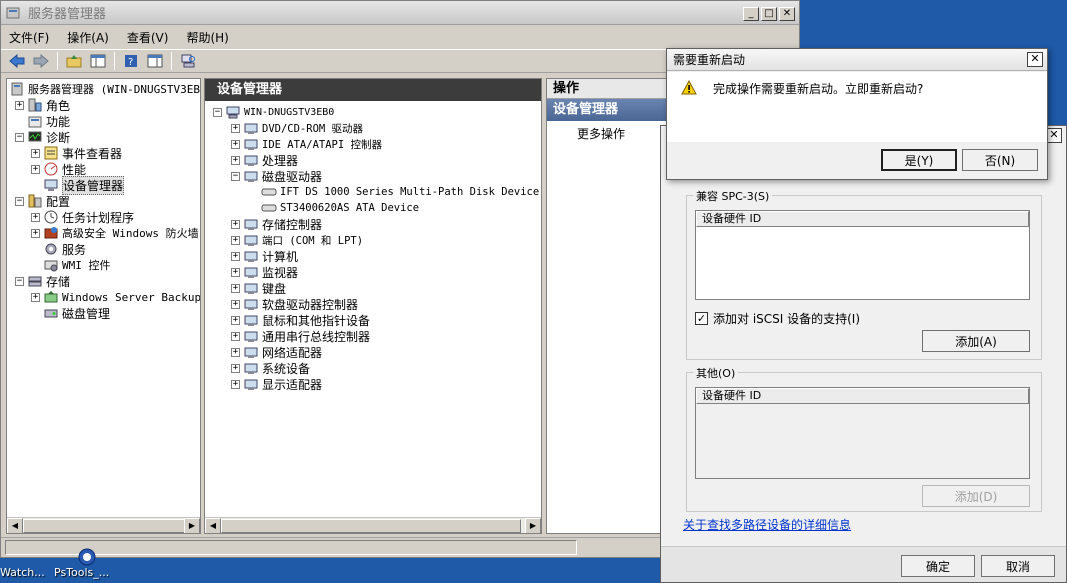 The height and width of the screenshot is (583, 1067). I want to click on tree-item: + 角色, so click(42, 105).